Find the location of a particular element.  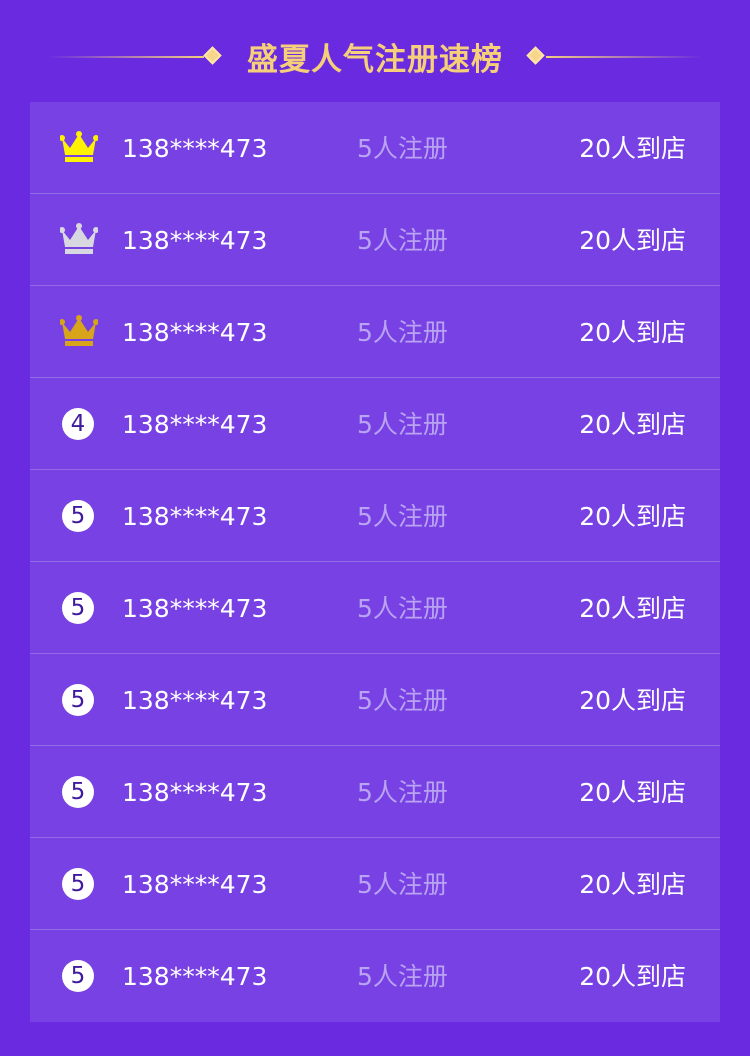

page-title: 盛夏人气注册速榜 is located at coordinates (375, 60).